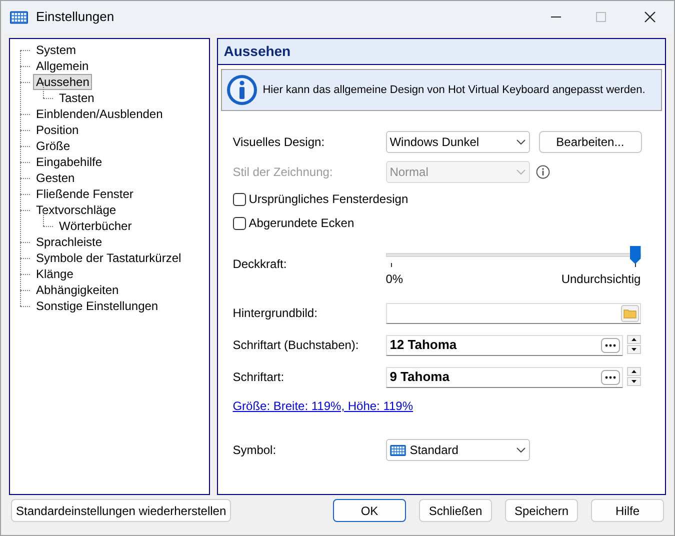 This screenshot has height=536, width=675. Describe the element at coordinates (255, 450) in the screenshot. I see `field-label: Symbol:` at that location.